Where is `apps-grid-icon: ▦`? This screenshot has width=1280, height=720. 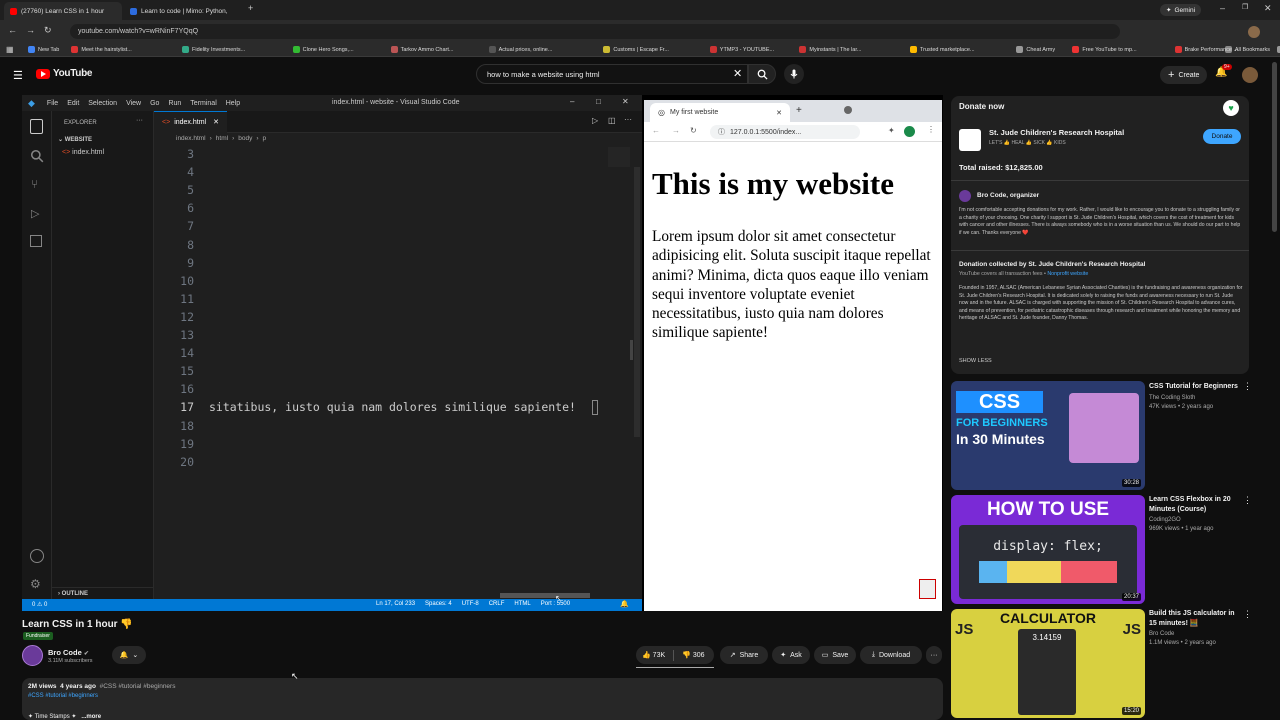 apps-grid-icon: ▦ is located at coordinates (10, 49).